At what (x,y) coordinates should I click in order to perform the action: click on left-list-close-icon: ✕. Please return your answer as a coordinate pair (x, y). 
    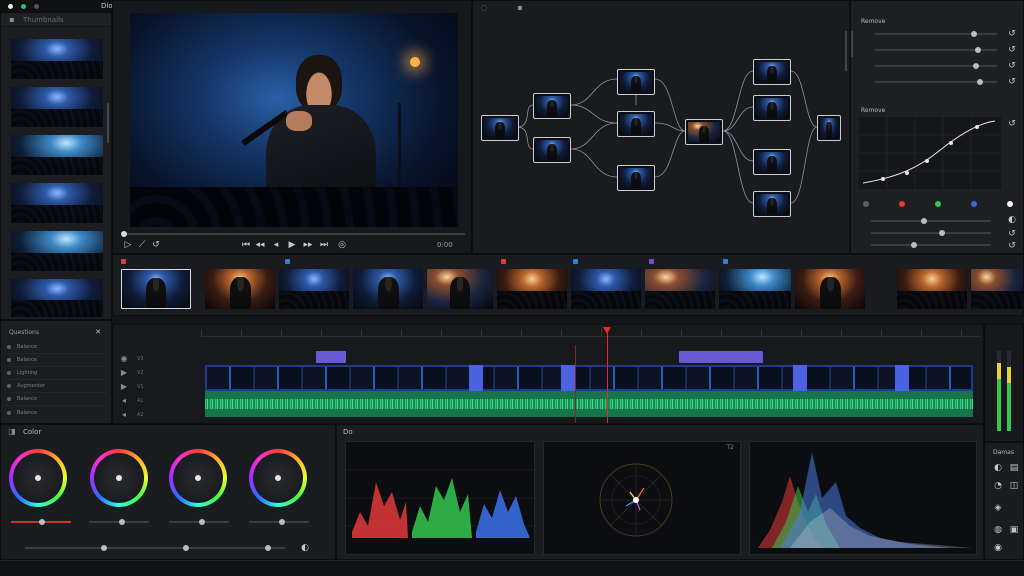
    Looking at the image, I should click on (98, 332).